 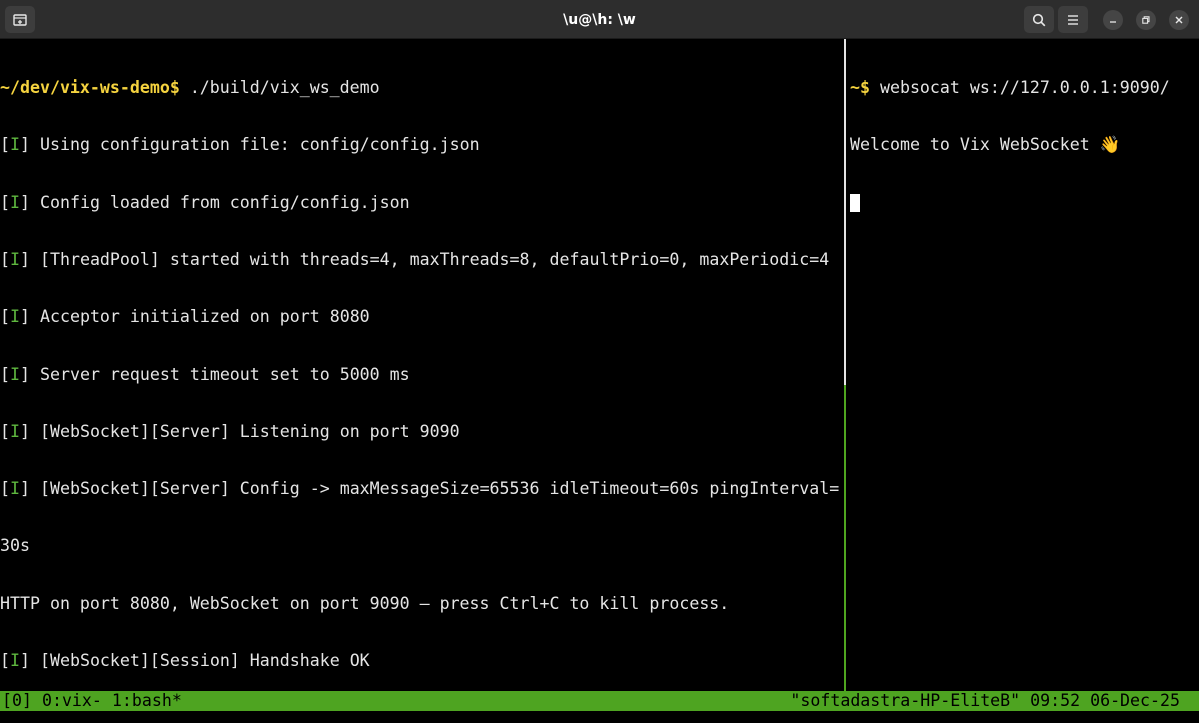 I want to click on new-tab-icon, so click(x=20, y=19).